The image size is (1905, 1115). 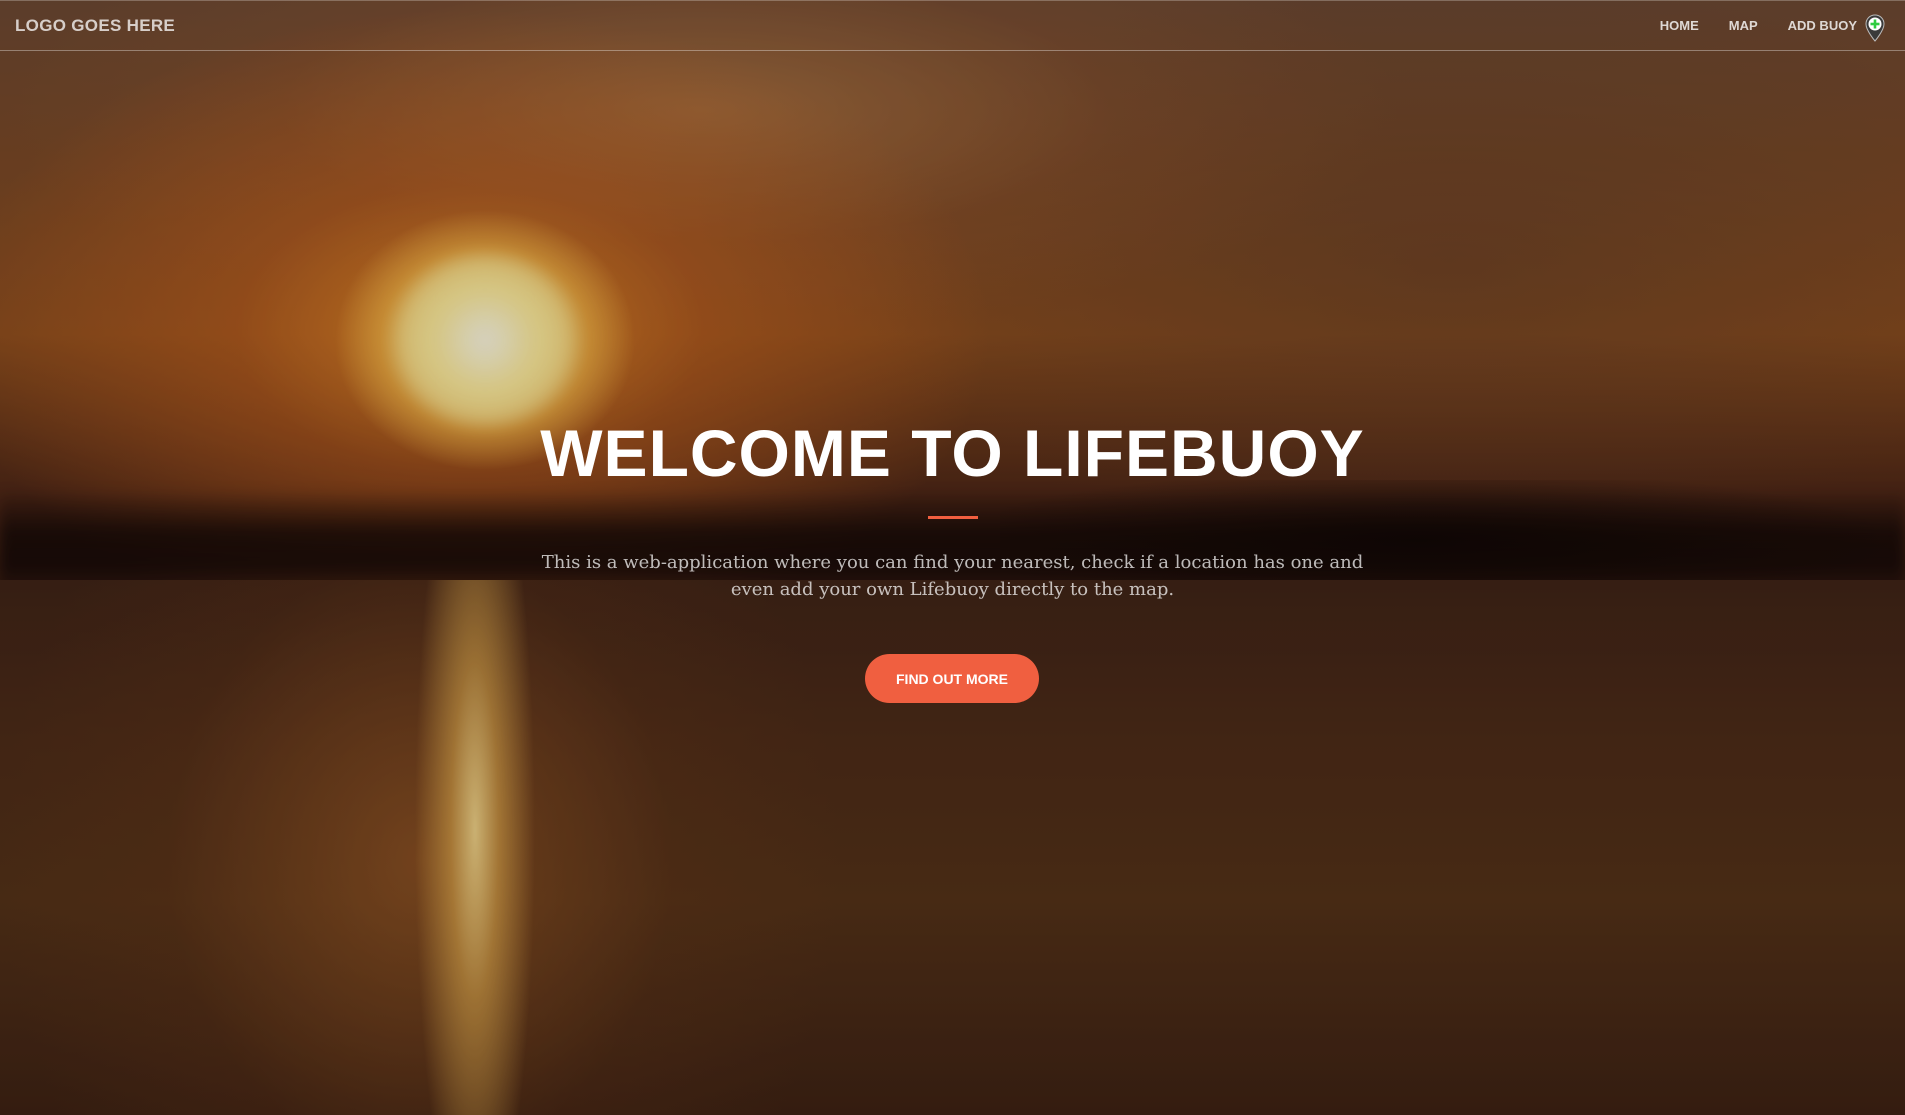 I want to click on nav-link-add-buoy: ADD BUOY, so click(x=1836, y=27).